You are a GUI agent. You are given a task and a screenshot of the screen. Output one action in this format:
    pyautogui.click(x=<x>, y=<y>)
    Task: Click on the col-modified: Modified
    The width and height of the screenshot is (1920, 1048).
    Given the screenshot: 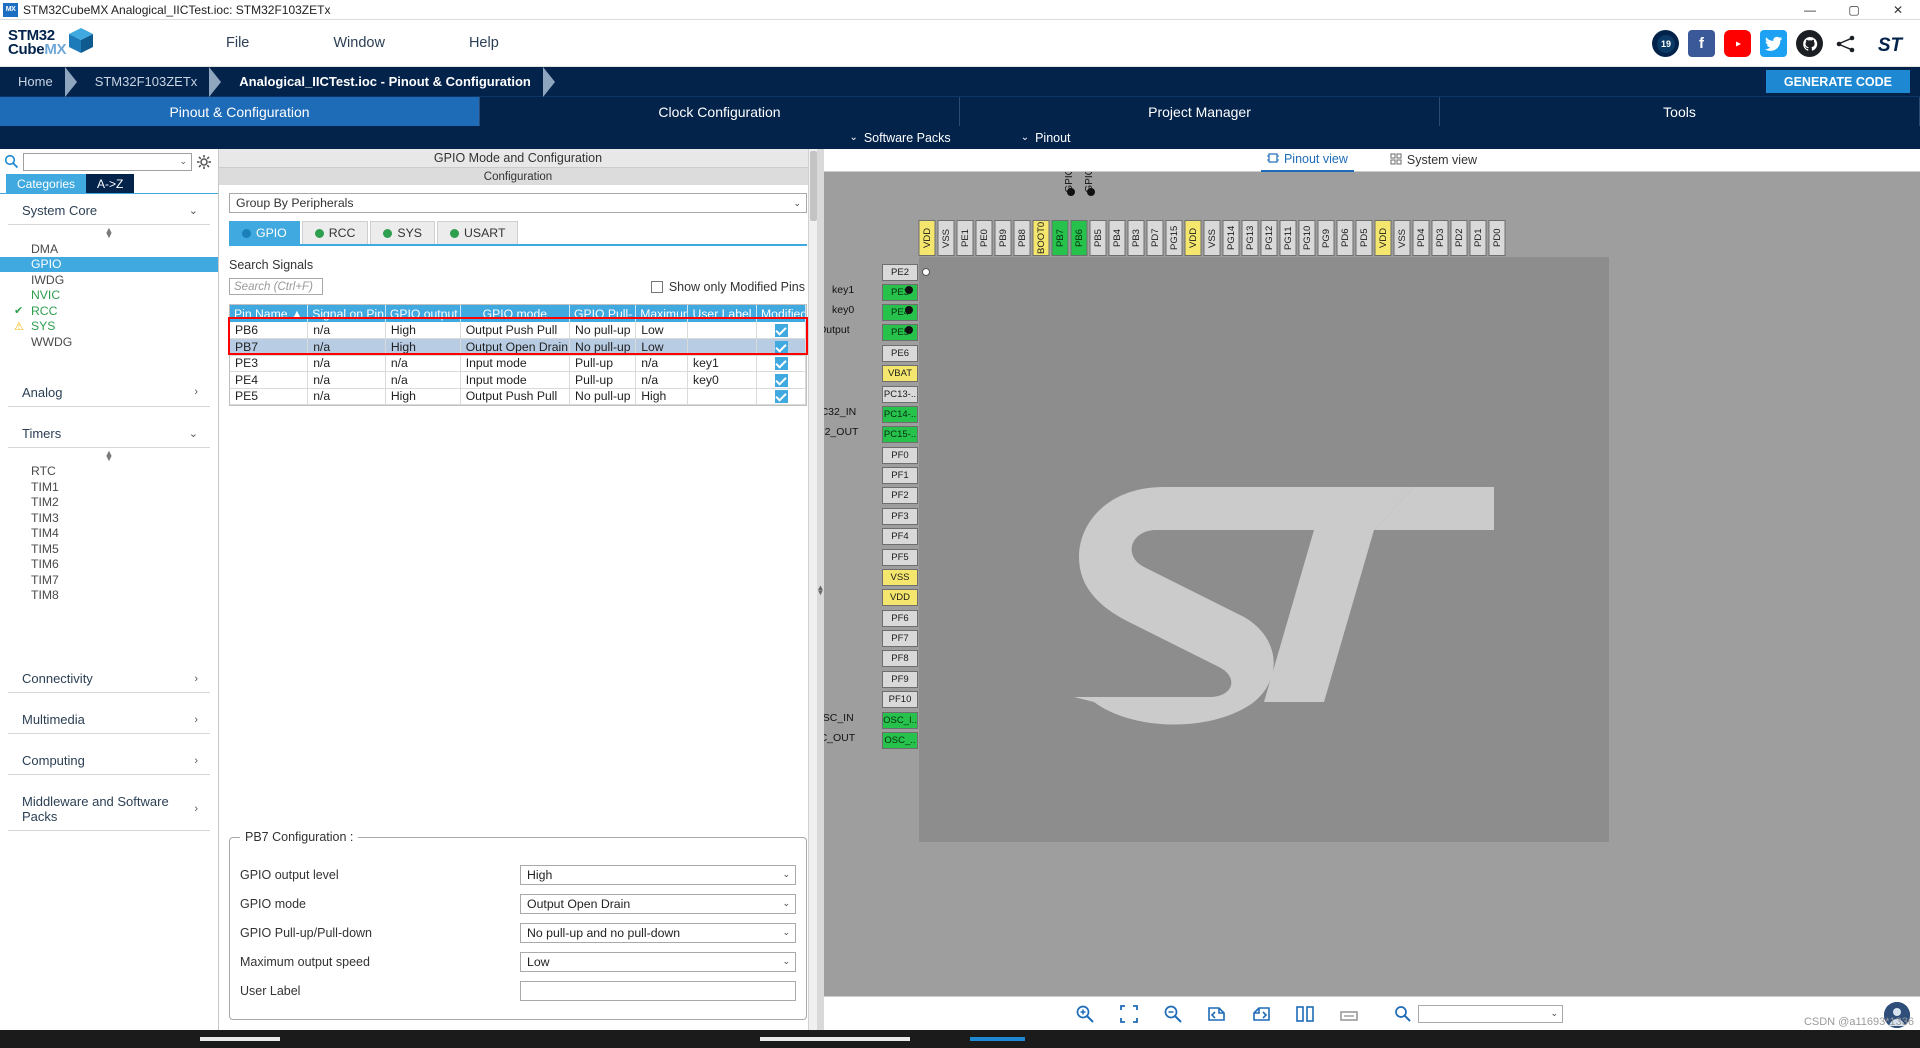 What is the action you would take?
    pyautogui.click(x=781, y=313)
    